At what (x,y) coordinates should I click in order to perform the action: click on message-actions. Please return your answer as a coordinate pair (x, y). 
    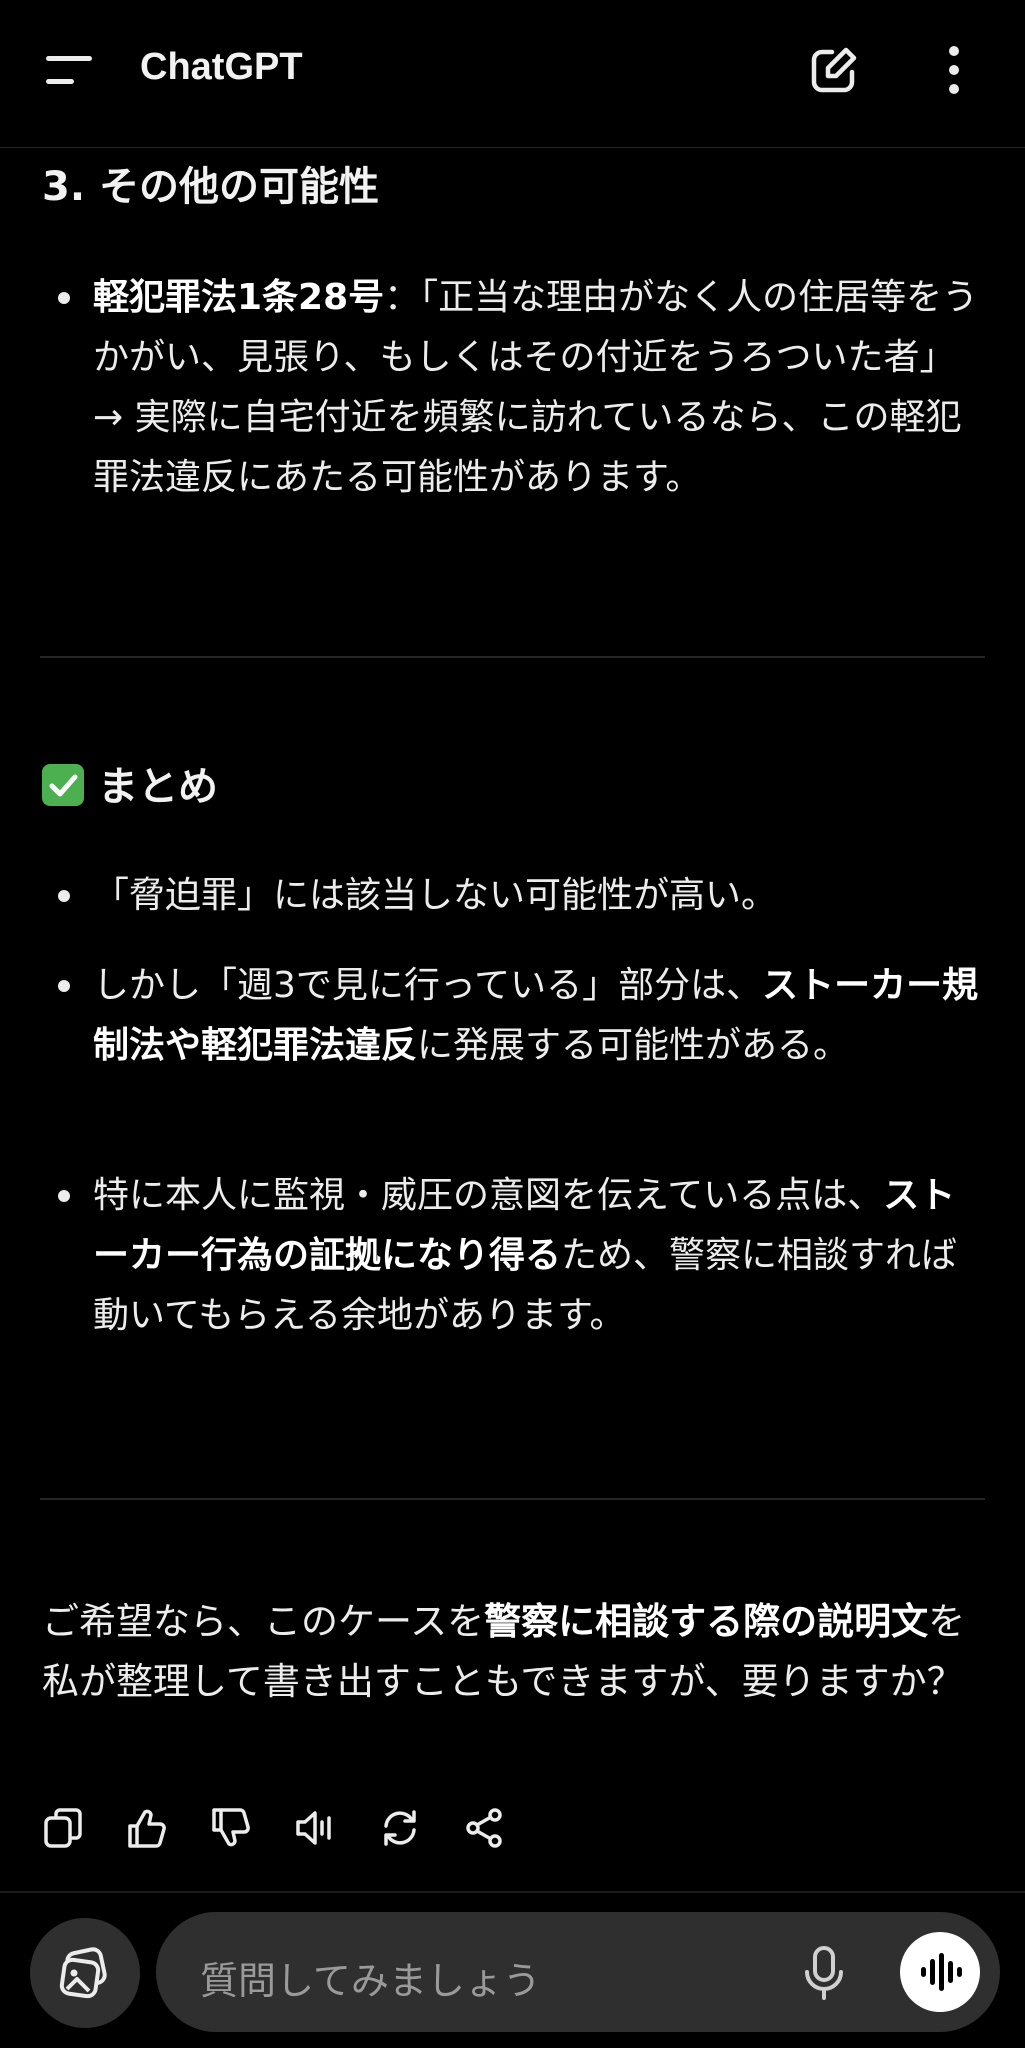
    Looking at the image, I should click on (512, 1834).